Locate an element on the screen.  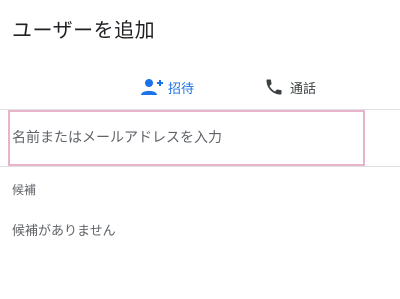
person-add-icon is located at coordinates (152, 87).